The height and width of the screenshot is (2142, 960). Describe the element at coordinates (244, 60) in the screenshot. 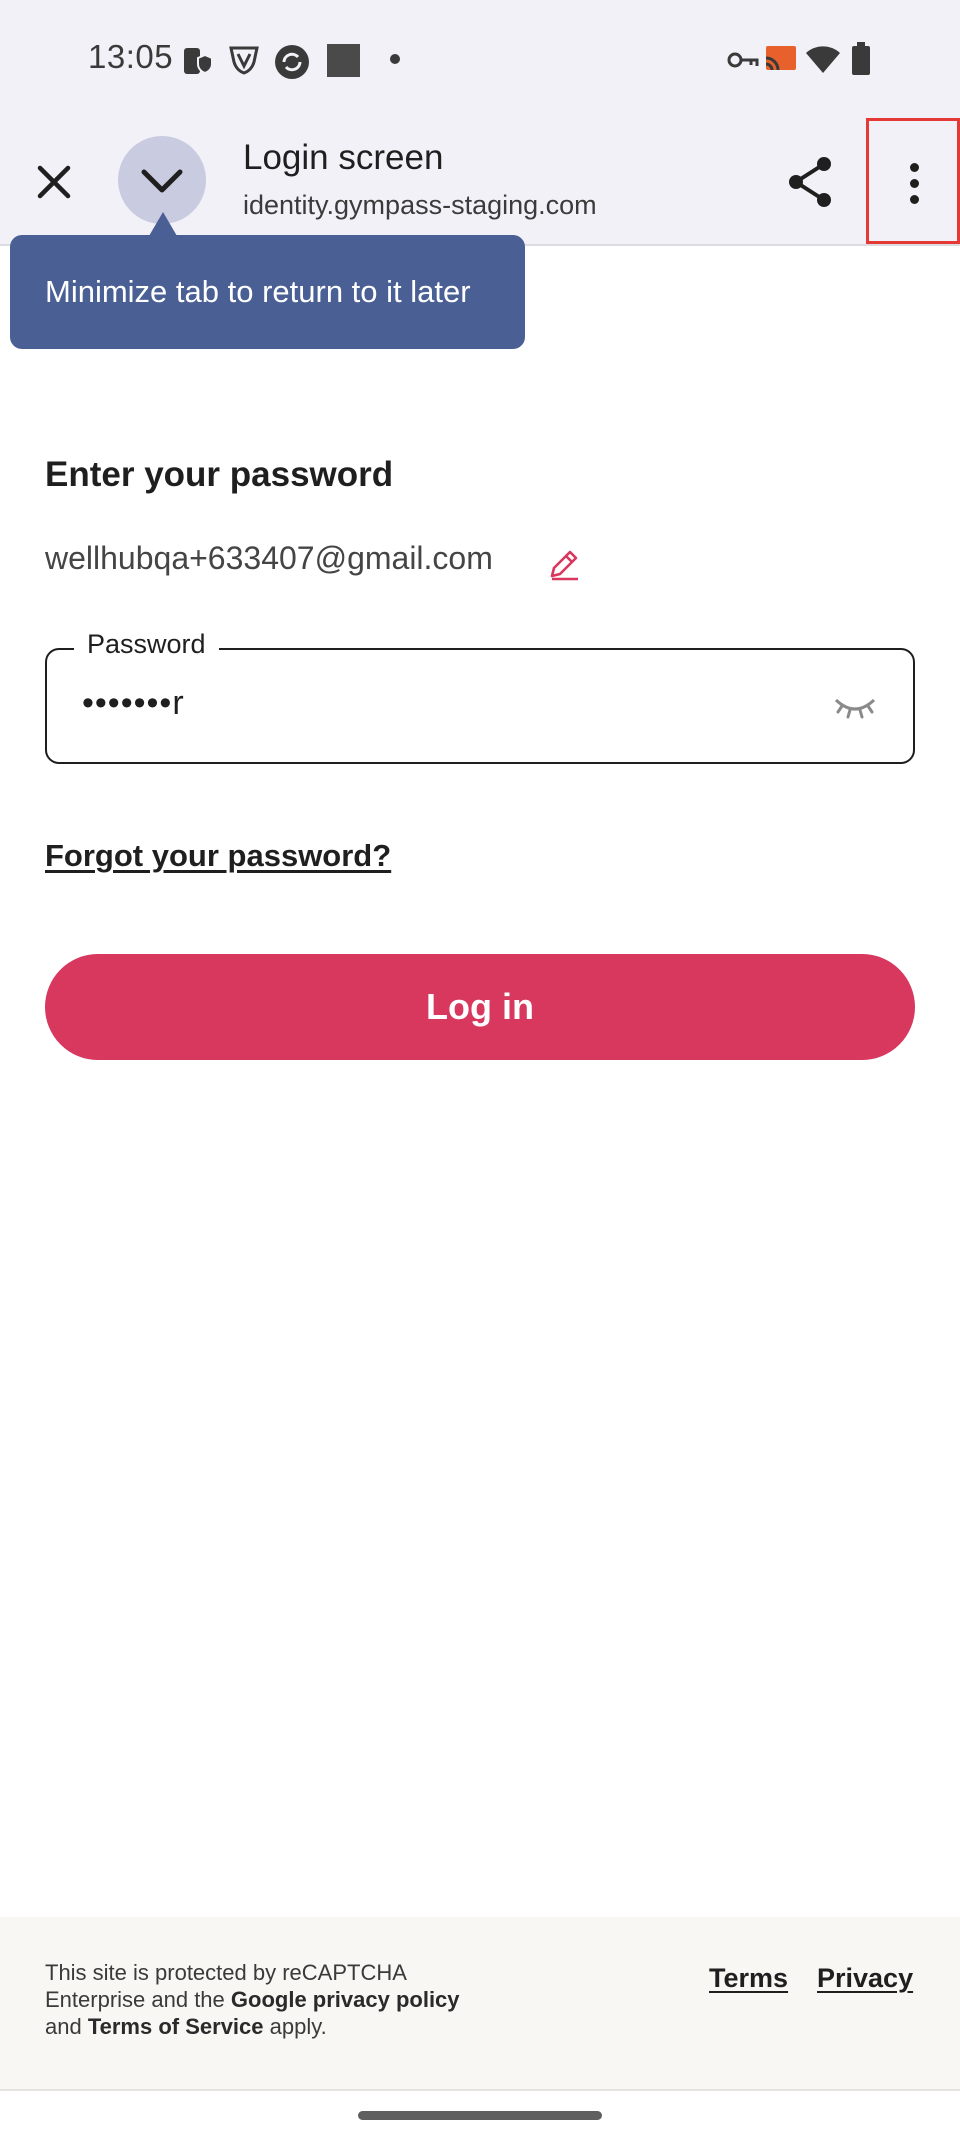

I see `vpn-shield-icon` at that location.